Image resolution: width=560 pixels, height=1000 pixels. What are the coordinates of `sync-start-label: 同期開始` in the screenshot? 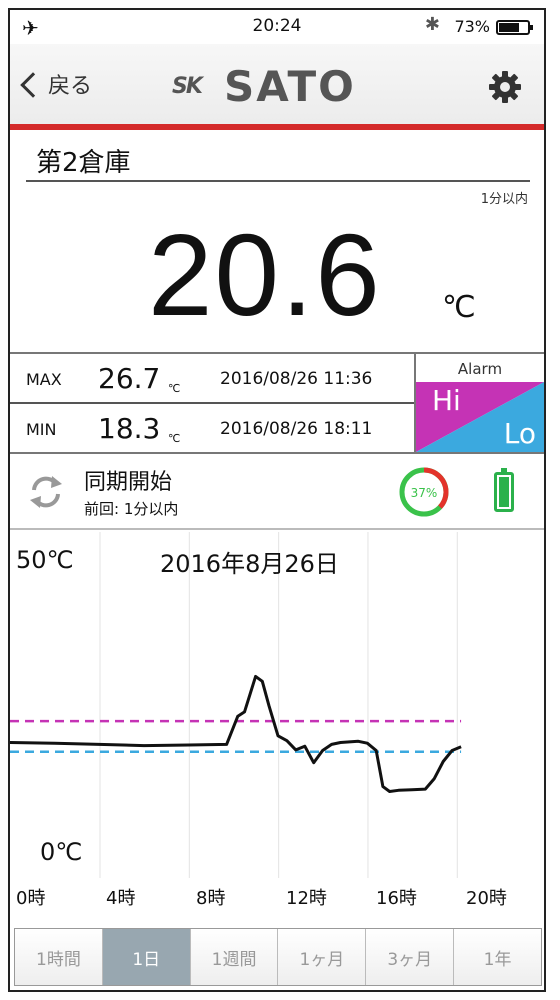 It's located at (128, 480).